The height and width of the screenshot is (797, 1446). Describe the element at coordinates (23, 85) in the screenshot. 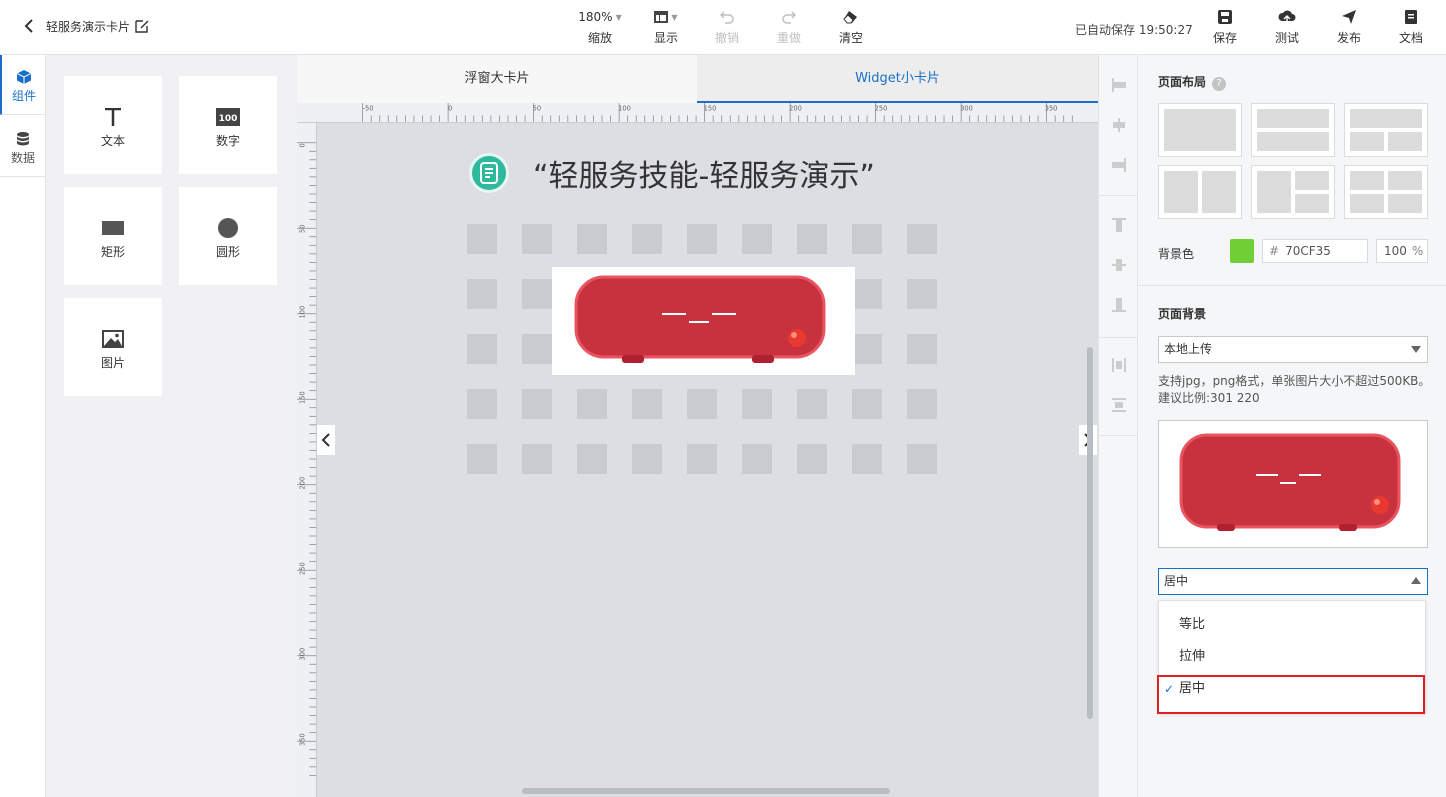

I see `tab-components: 组件` at that location.